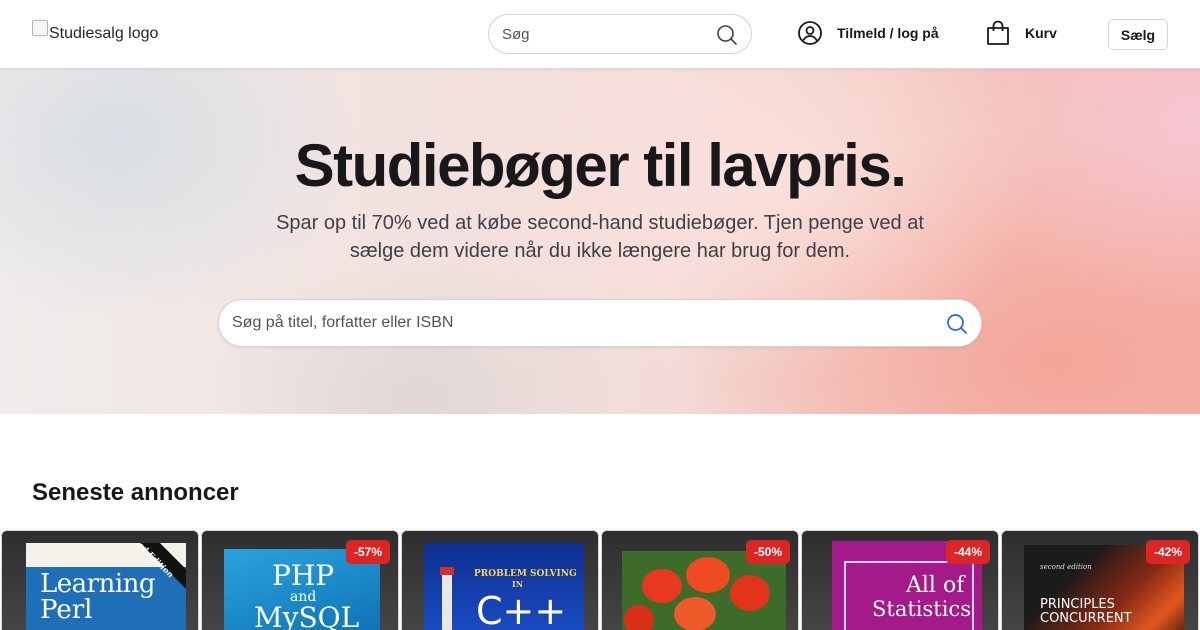 The image size is (1200, 630). I want to click on book-cover: 3rd Edition Learning Perl, so click(106, 586).